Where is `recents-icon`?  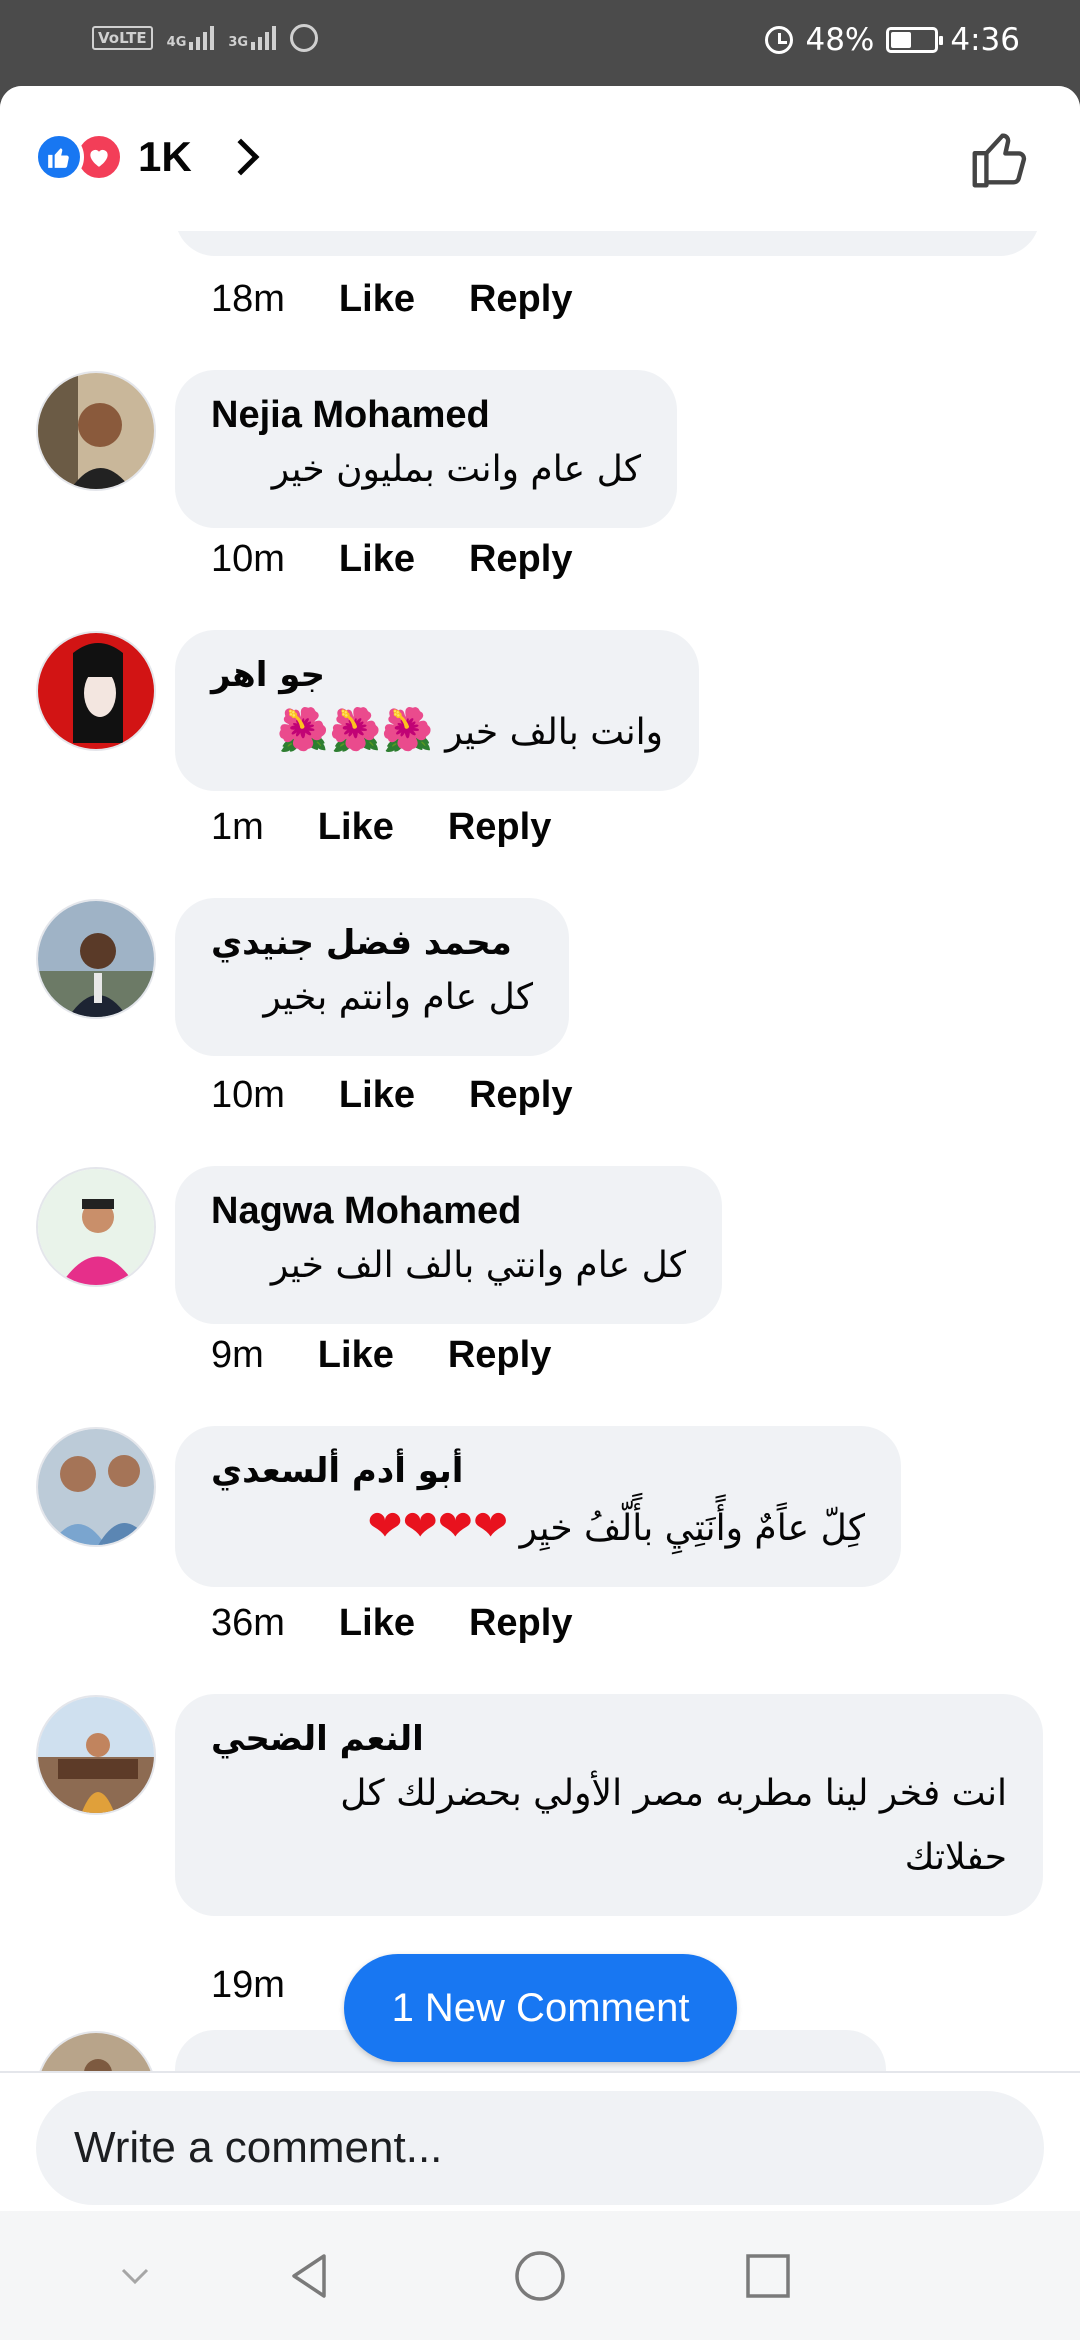
recents-icon is located at coordinates (768, 2276).